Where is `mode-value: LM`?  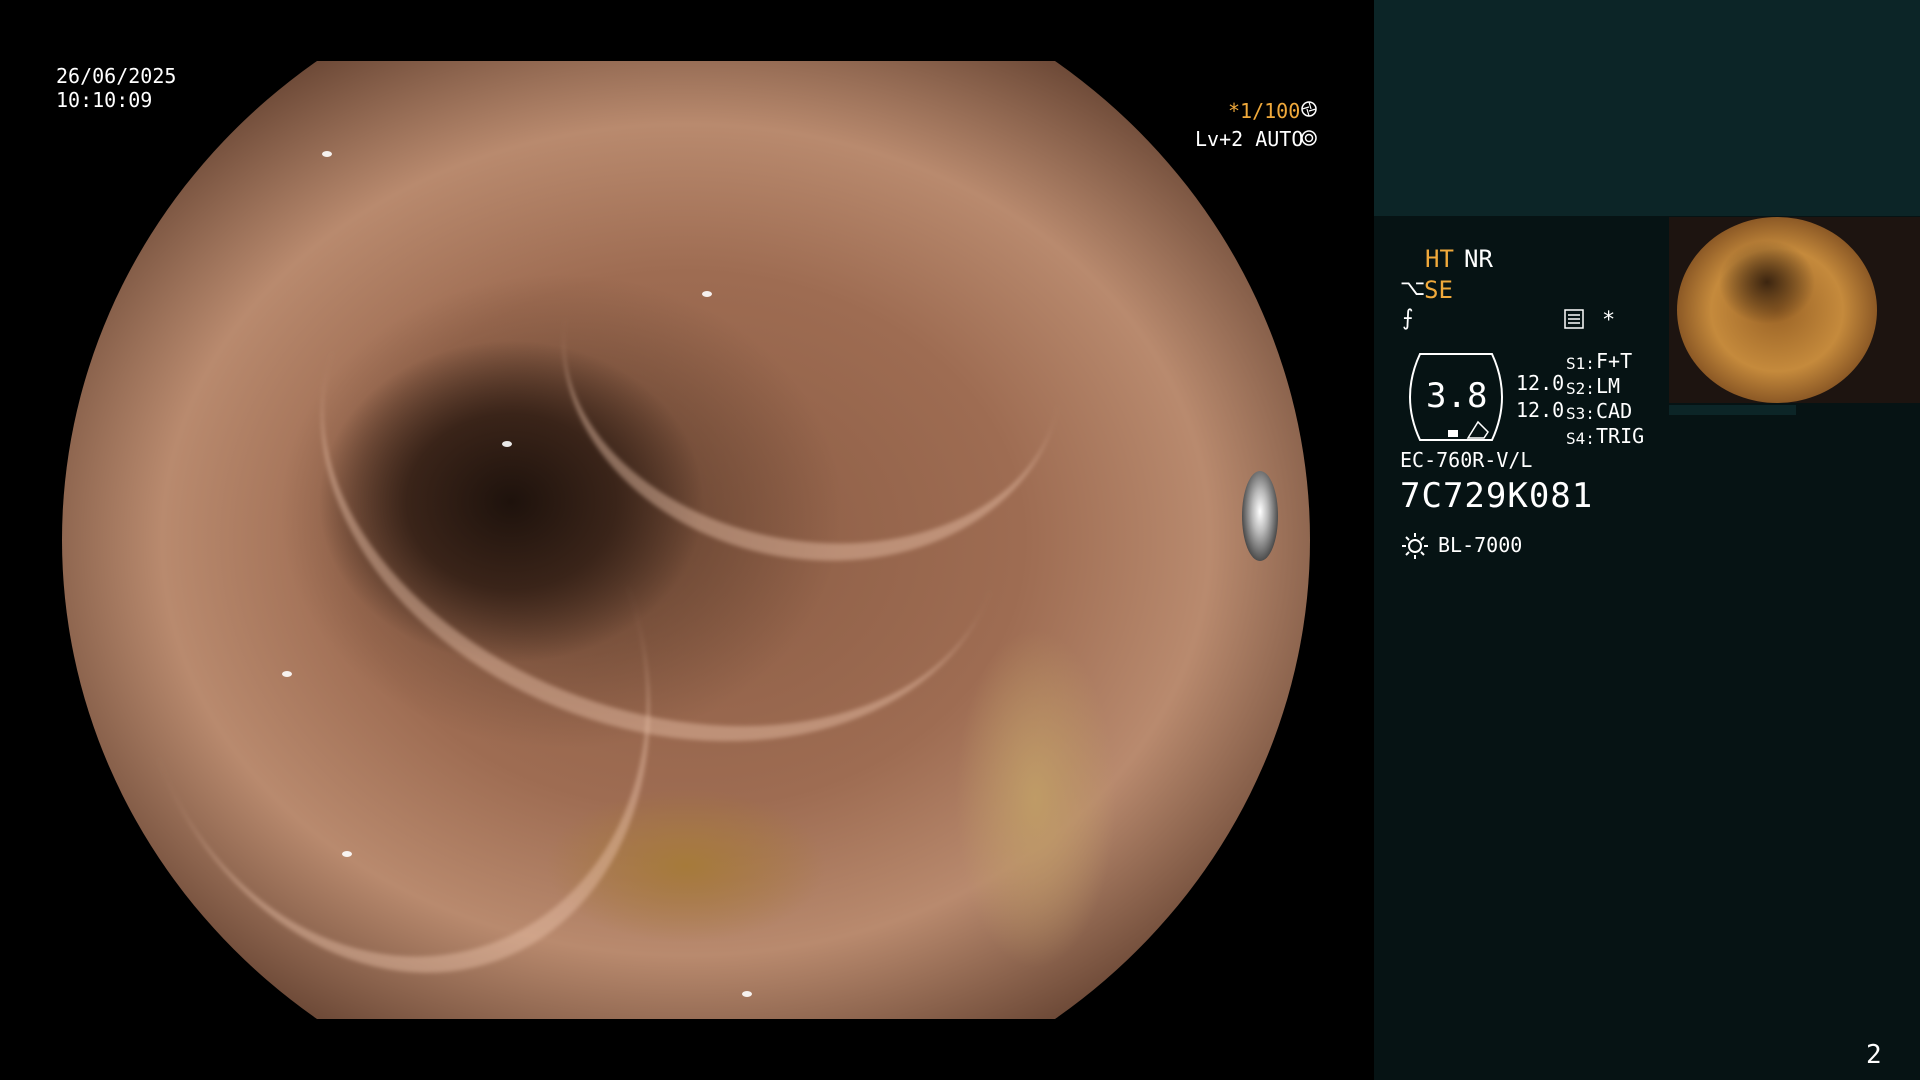
mode-value: LM is located at coordinates (1608, 386).